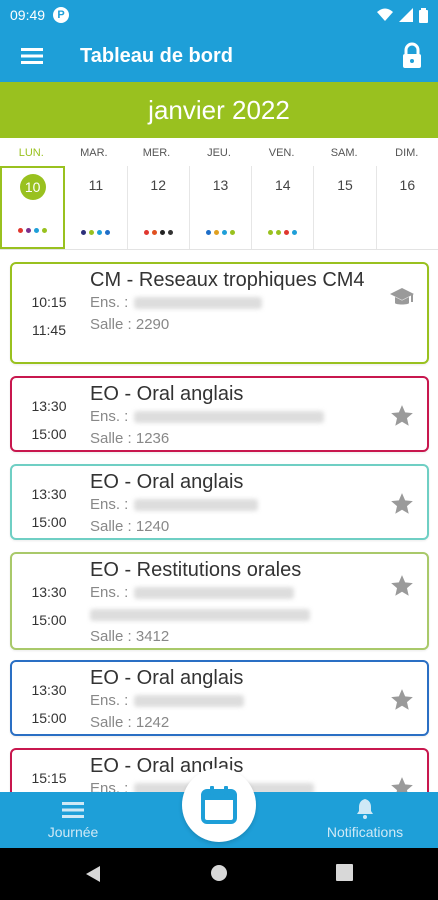 Image resolution: width=438 pixels, height=900 pixels. Describe the element at coordinates (61, 15) in the screenshot. I see `notification-badge-icon: P` at that location.